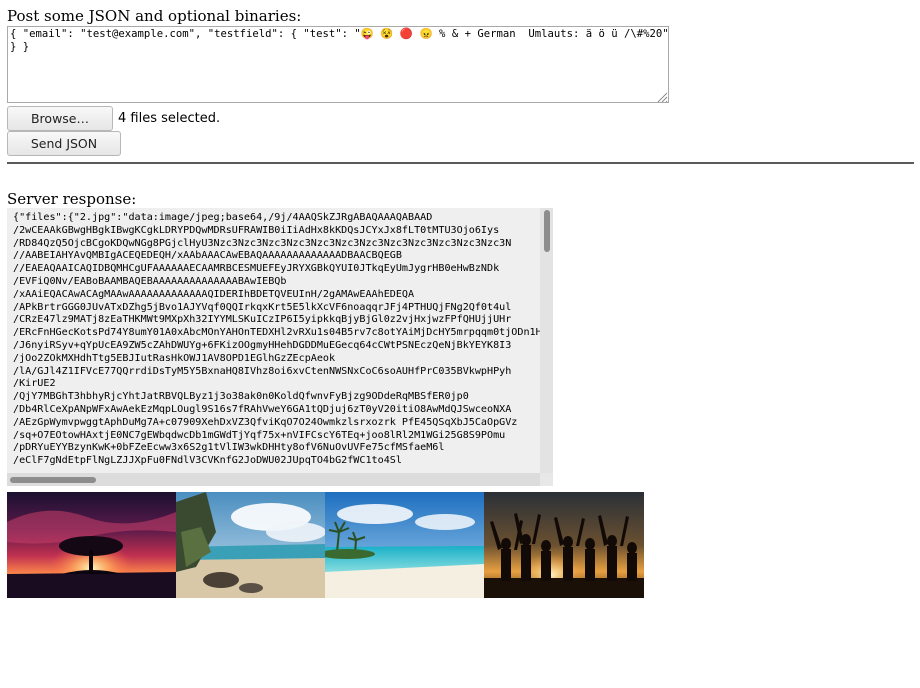 Image resolution: width=920 pixels, height=688 pixels. Describe the element at coordinates (154, 16) in the screenshot. I see `page-title: Post some JSON and optional binaries:` at that location.